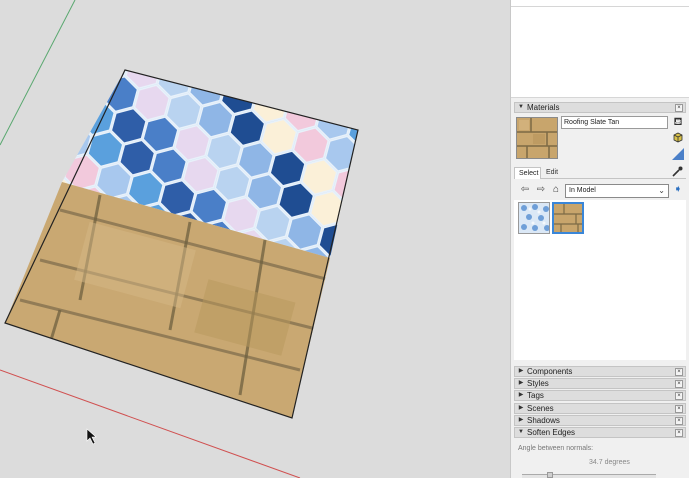 This screenshot has height=478, width=689. Describe the element at coordinates (600, 420) in the screenshot. I see `shadows-panel-header: ▶ Shadows ×` at that location.